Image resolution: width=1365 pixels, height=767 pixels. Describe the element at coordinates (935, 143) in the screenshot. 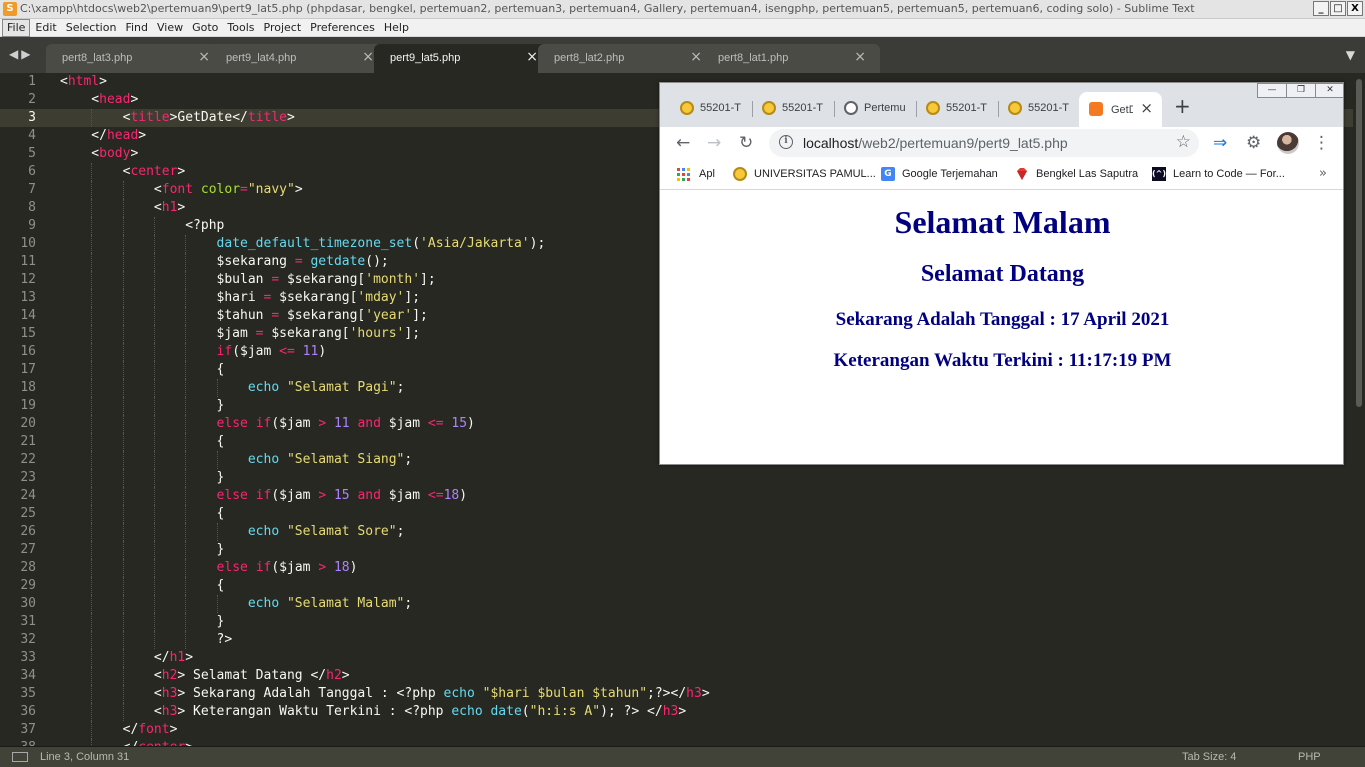

I see `url-text: localhost/web2/pertemuan9/pert9_lat5.php` at that location.